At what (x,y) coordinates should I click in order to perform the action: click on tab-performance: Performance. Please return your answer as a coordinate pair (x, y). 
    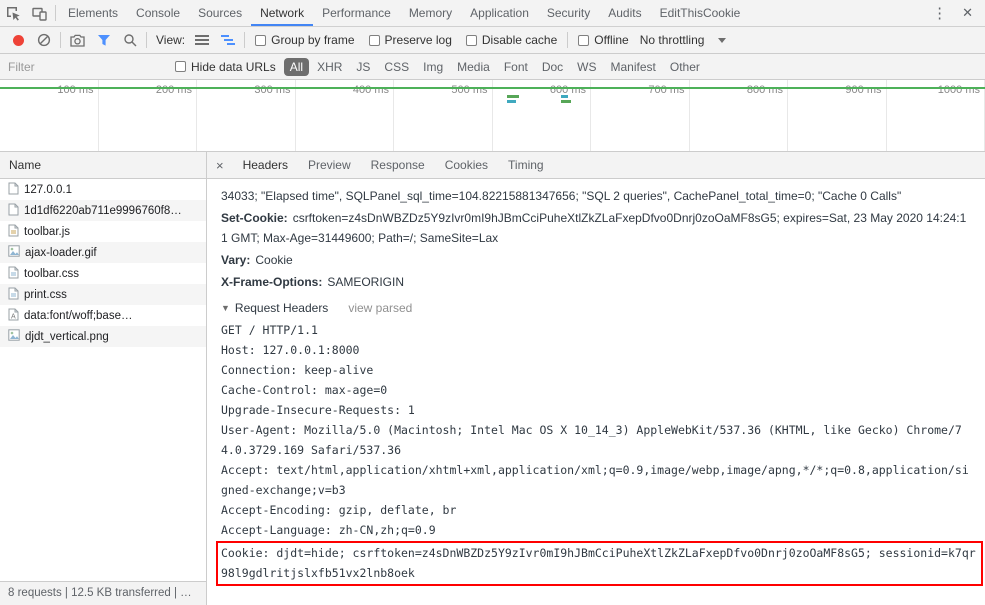
    Looking at the image, I should click on (356, 13).